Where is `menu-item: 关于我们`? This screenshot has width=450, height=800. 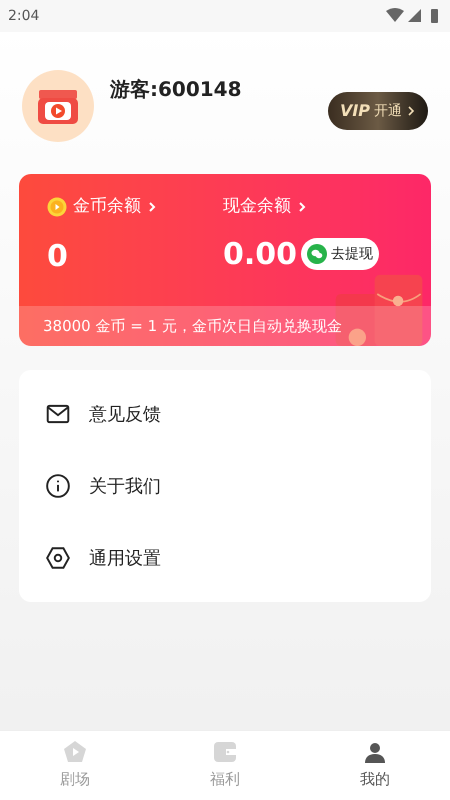 menu-item: 关于我们 is located at coordinates (225, 486).